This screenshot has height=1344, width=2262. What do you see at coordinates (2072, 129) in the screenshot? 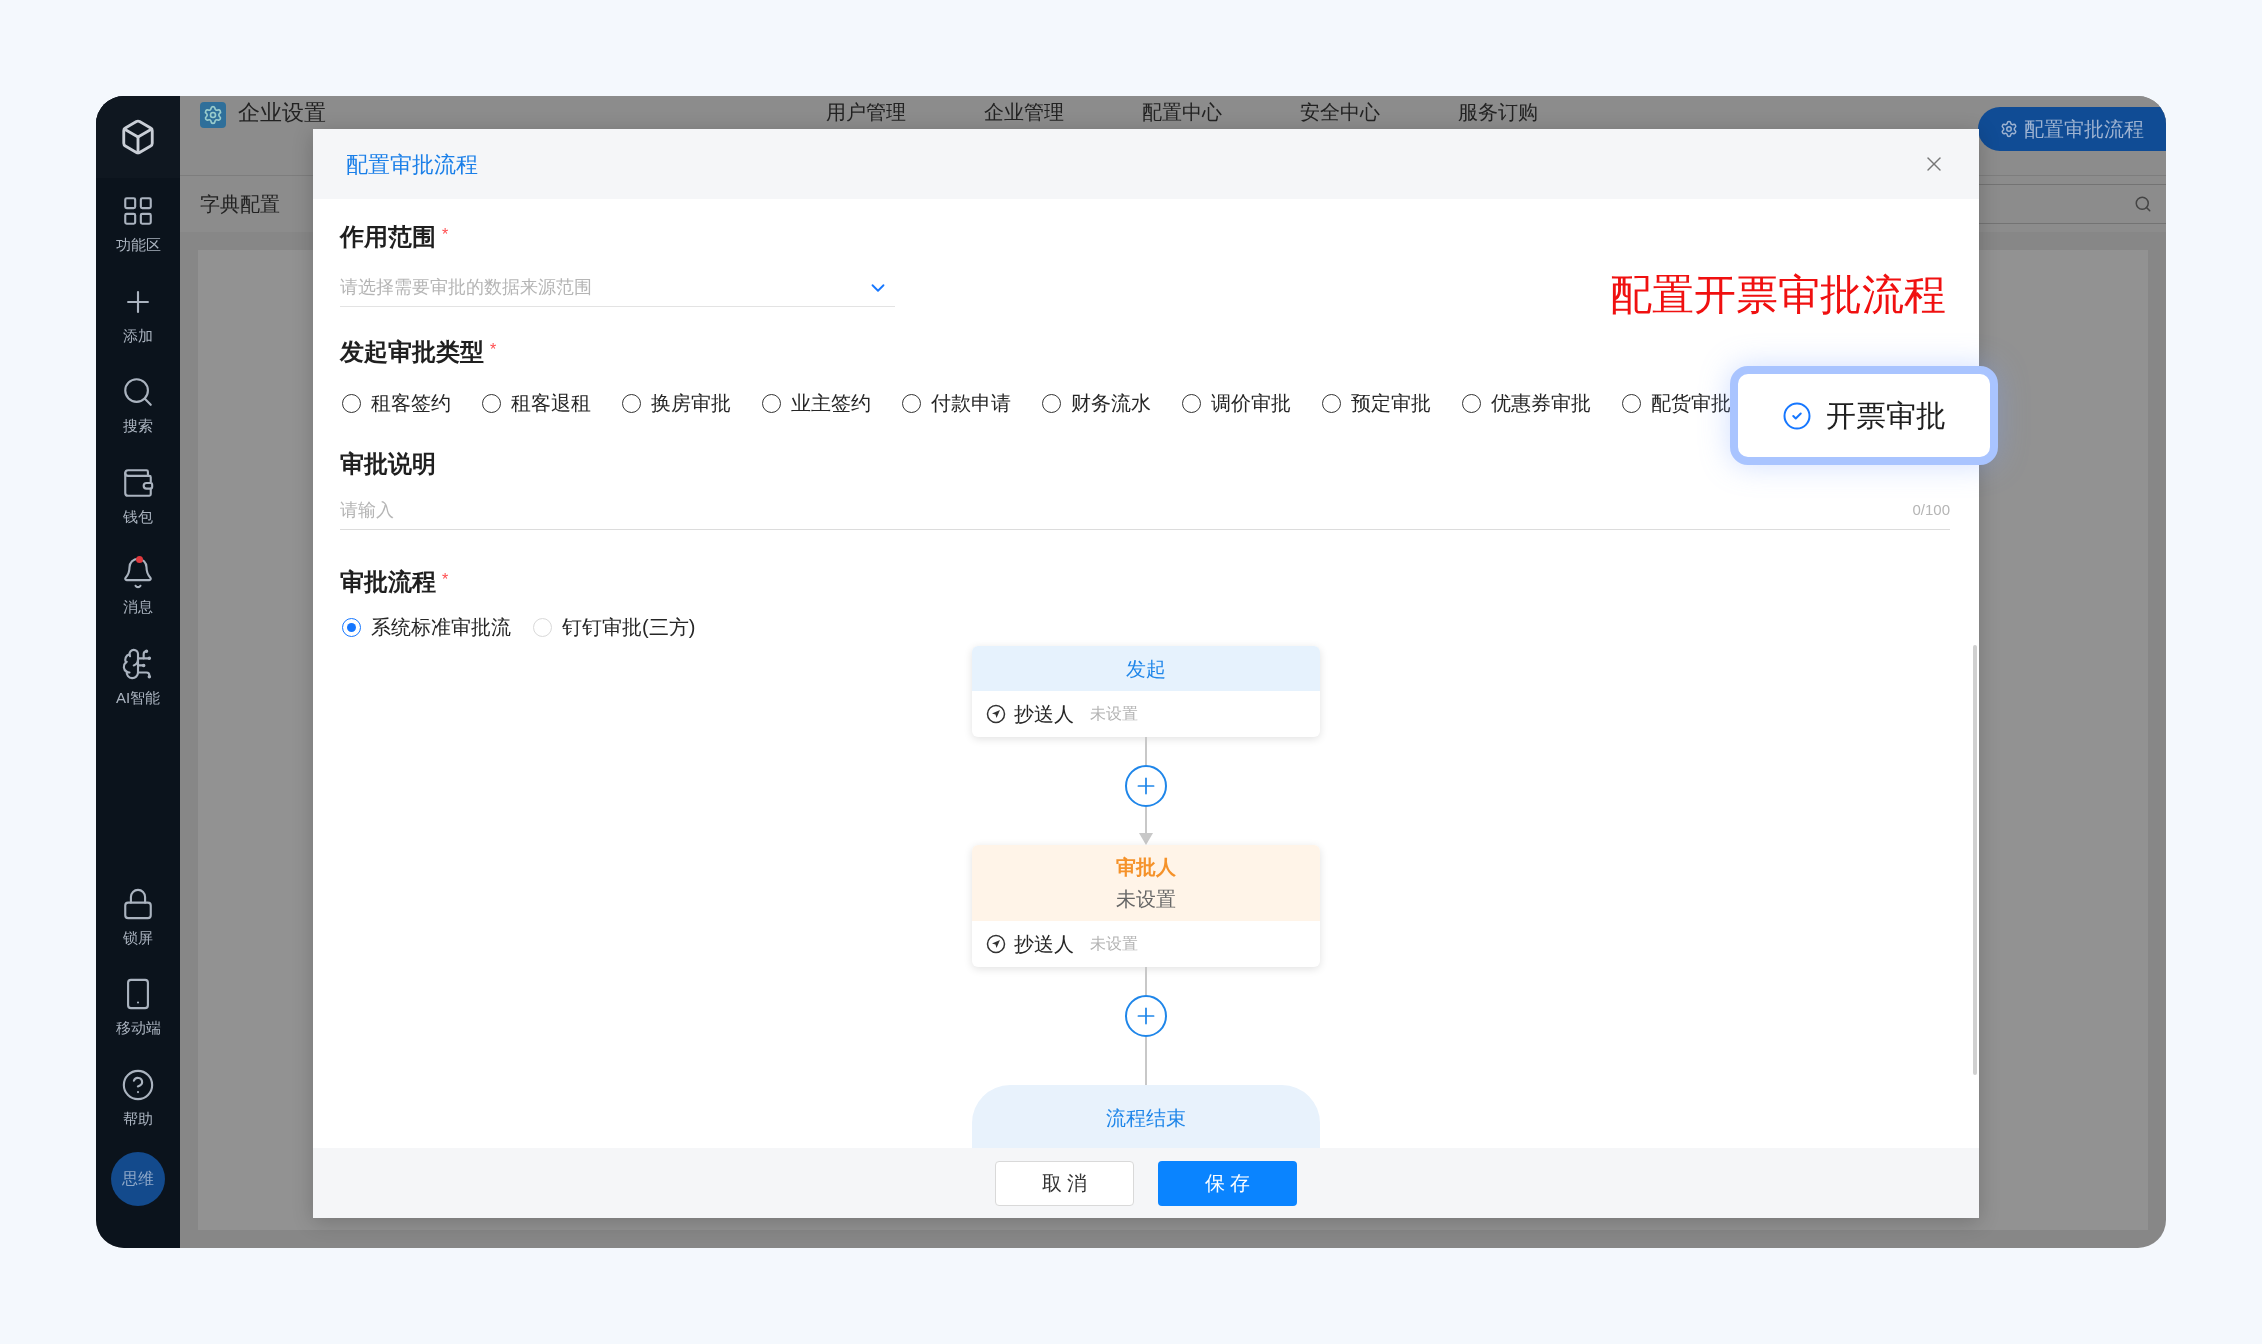
I see `config-approval-button: 配置审批流程` at bounding box center [2072, 129].